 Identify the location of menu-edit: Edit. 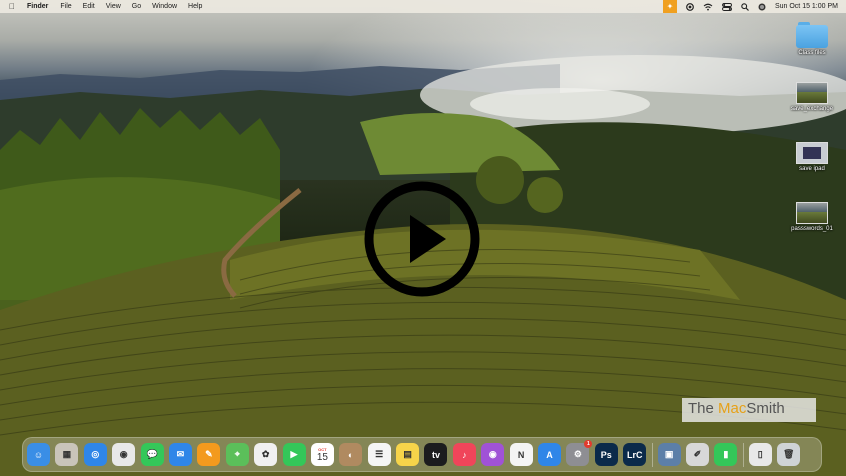
(89, 6).